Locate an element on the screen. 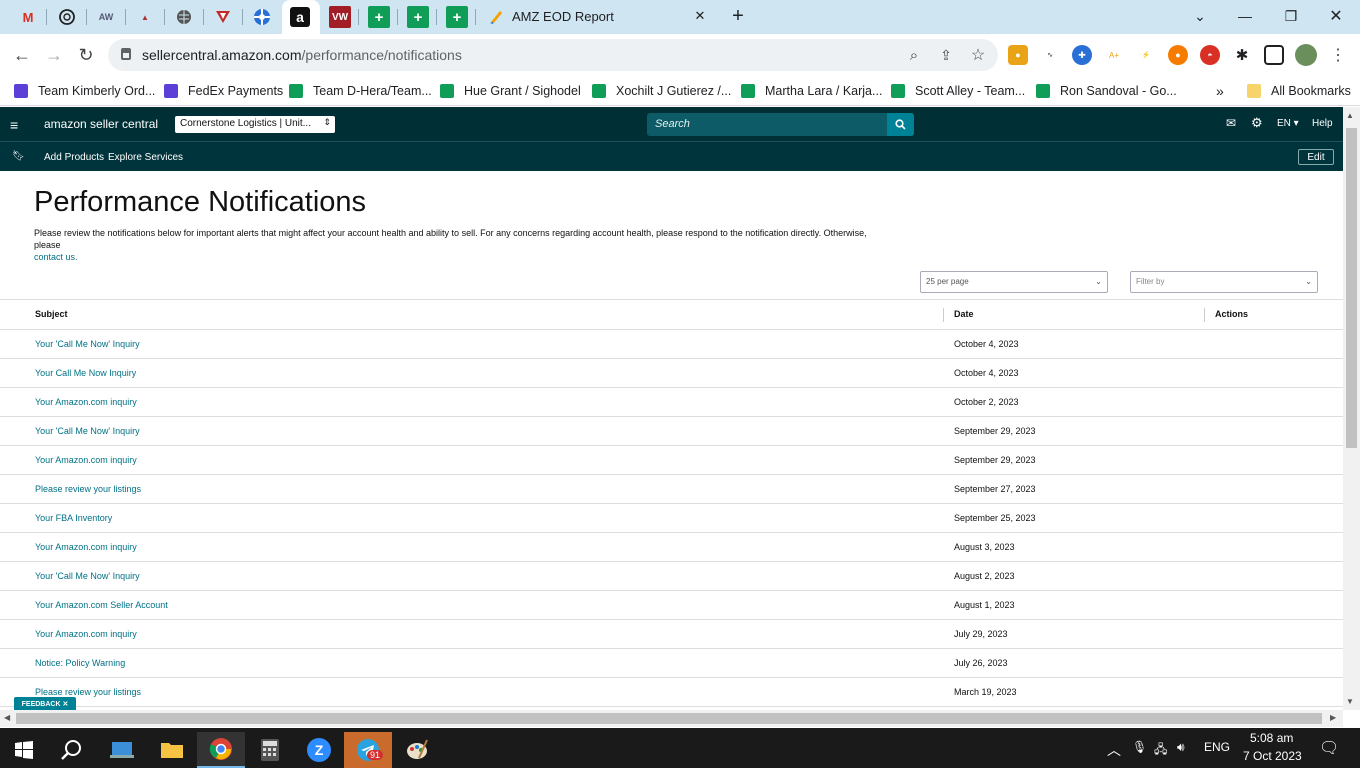 Image resolution: width=1360 pixels, height=768 pixels. seller-central-logo: amazon seller central is located at coordinates (101, 124).